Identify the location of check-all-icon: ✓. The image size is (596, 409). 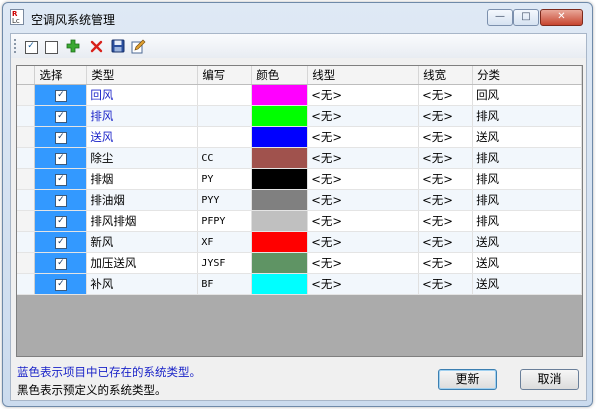
(31, 46).